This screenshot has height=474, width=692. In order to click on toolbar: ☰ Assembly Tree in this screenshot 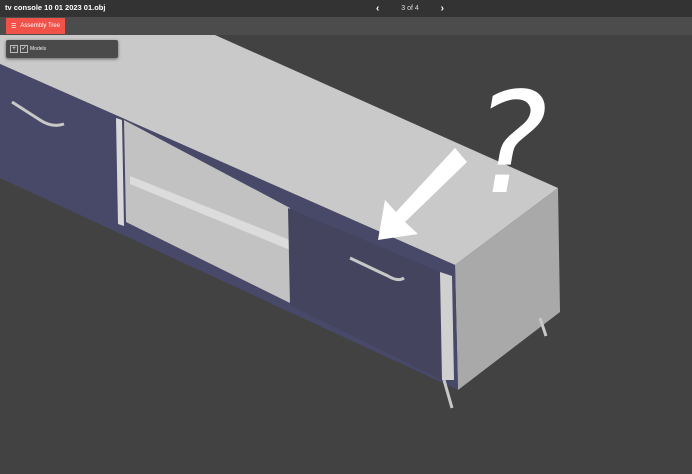, I will do `click(346, 26)`.